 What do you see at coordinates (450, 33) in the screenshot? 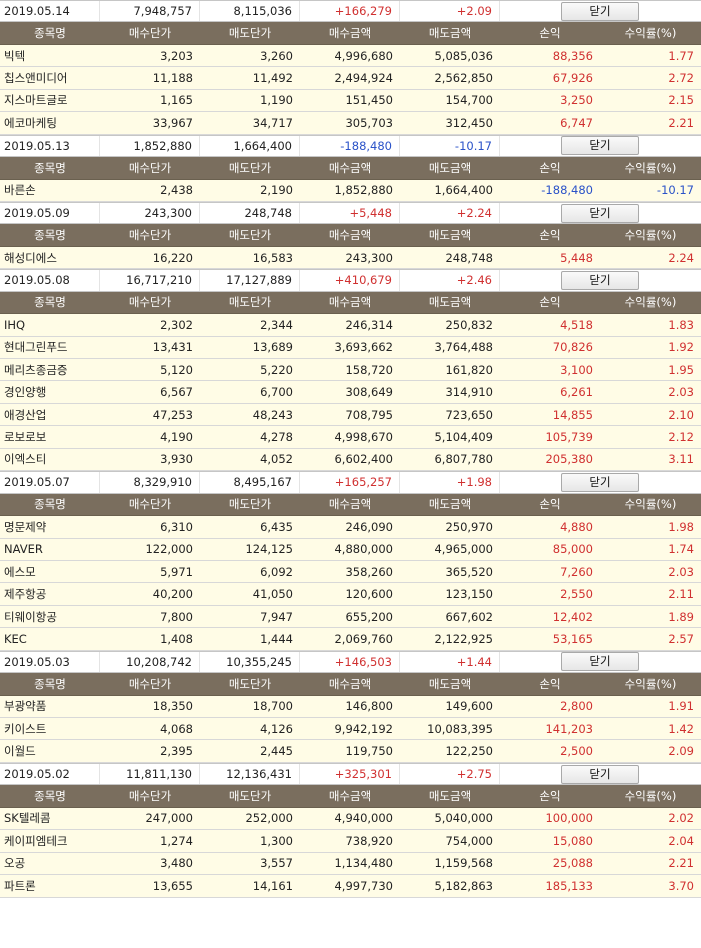
I see `column-header: 매도금액` at bounding box center [450, 33].